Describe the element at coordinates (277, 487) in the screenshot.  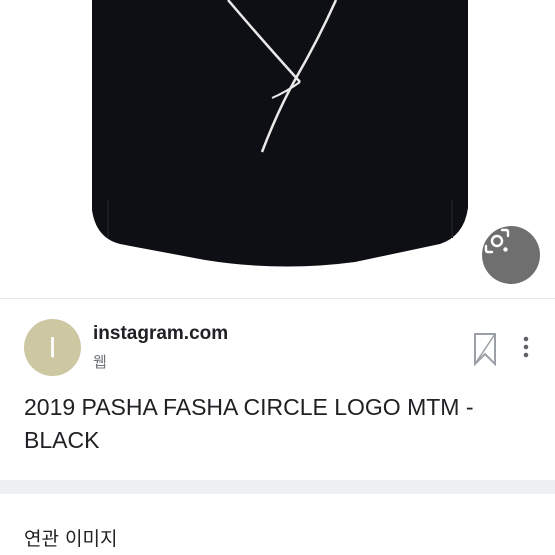
I see `section-divider` at that location.